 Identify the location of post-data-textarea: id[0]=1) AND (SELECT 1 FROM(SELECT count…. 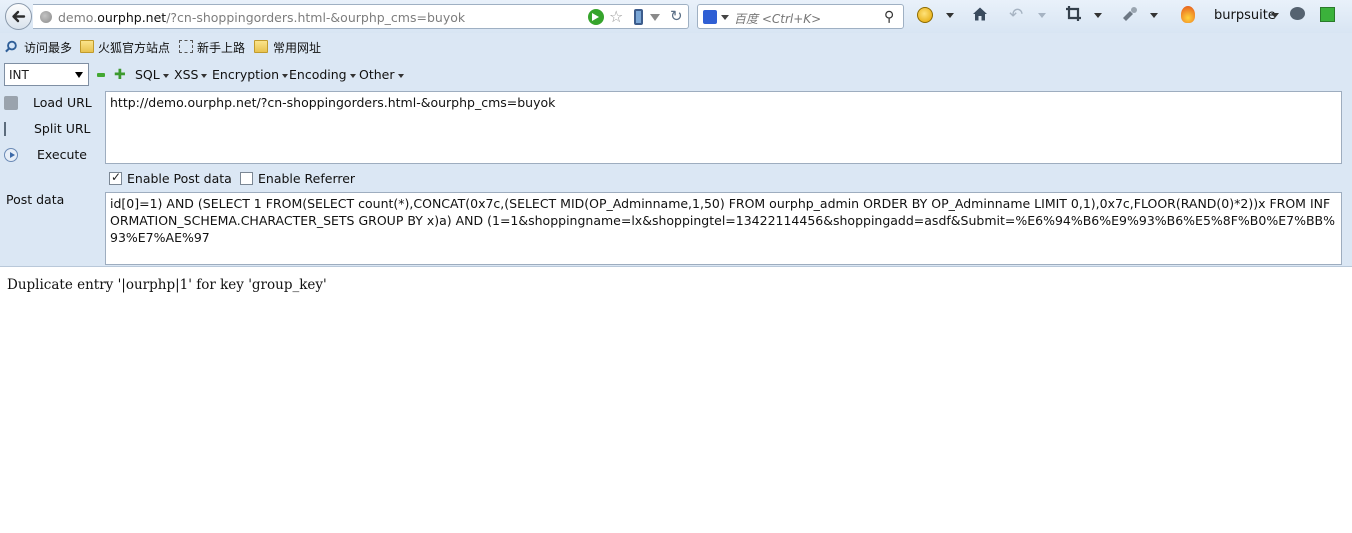
(723, 228).